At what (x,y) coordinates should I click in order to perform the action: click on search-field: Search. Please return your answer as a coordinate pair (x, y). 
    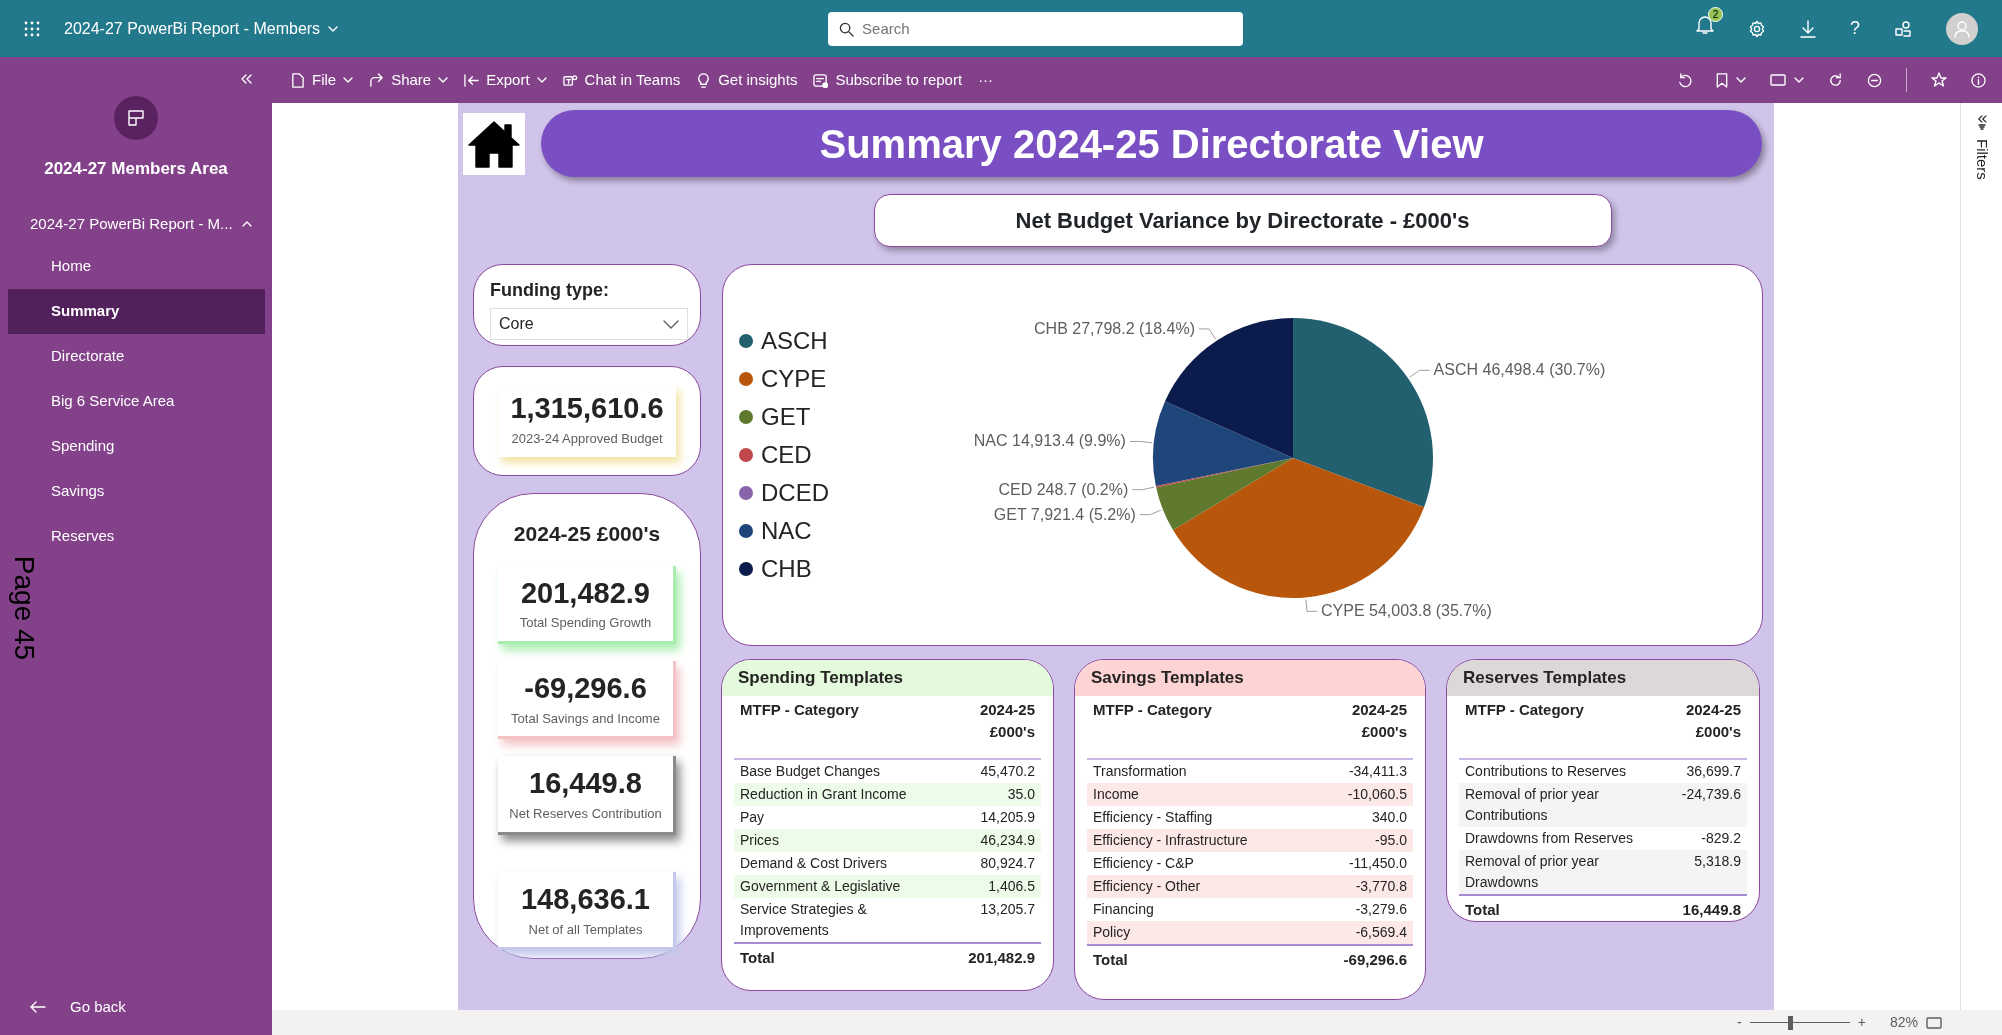
    Looking at the image, I should click on (1036, 28).